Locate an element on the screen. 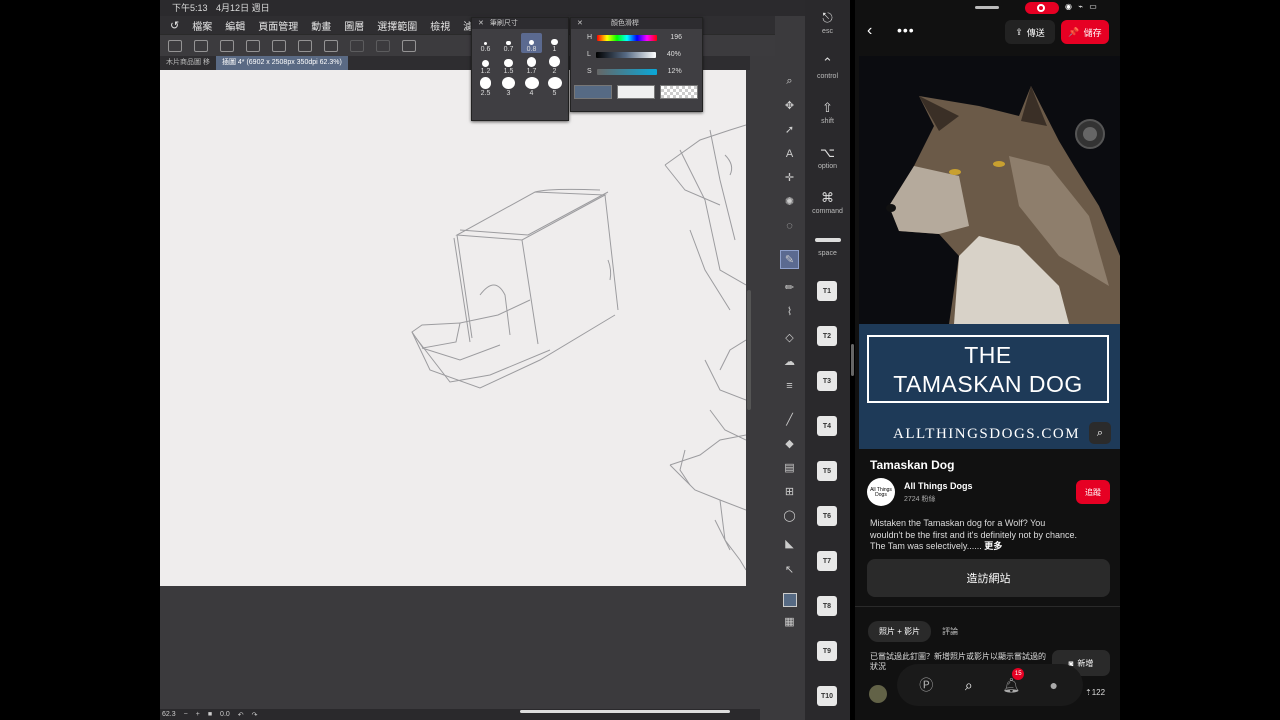 This screenshot has height=720, width=1280. panel-header: ✕ 筆刷尺寸 is located at coordinates (520, 23).